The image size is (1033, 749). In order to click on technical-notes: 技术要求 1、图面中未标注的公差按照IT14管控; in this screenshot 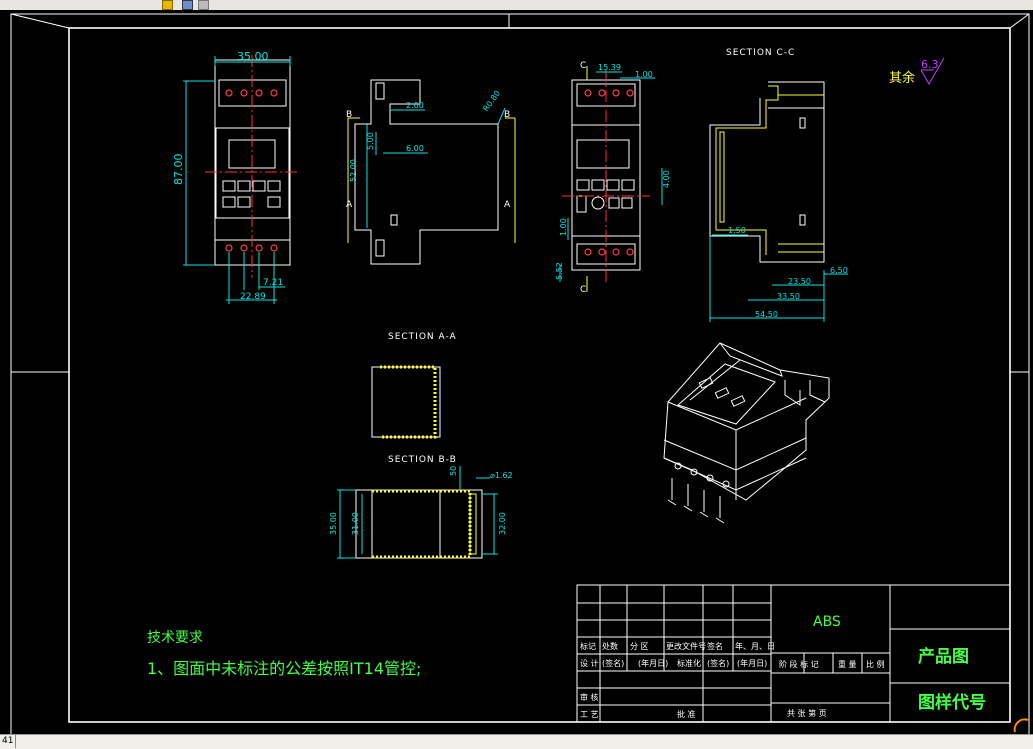, I will do `click(284, 654)`.